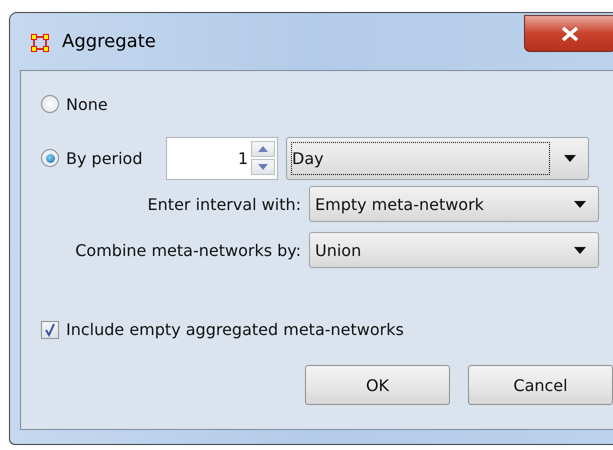  I want to click on field-label: Combine meta-networks by:, so click(187, 250).